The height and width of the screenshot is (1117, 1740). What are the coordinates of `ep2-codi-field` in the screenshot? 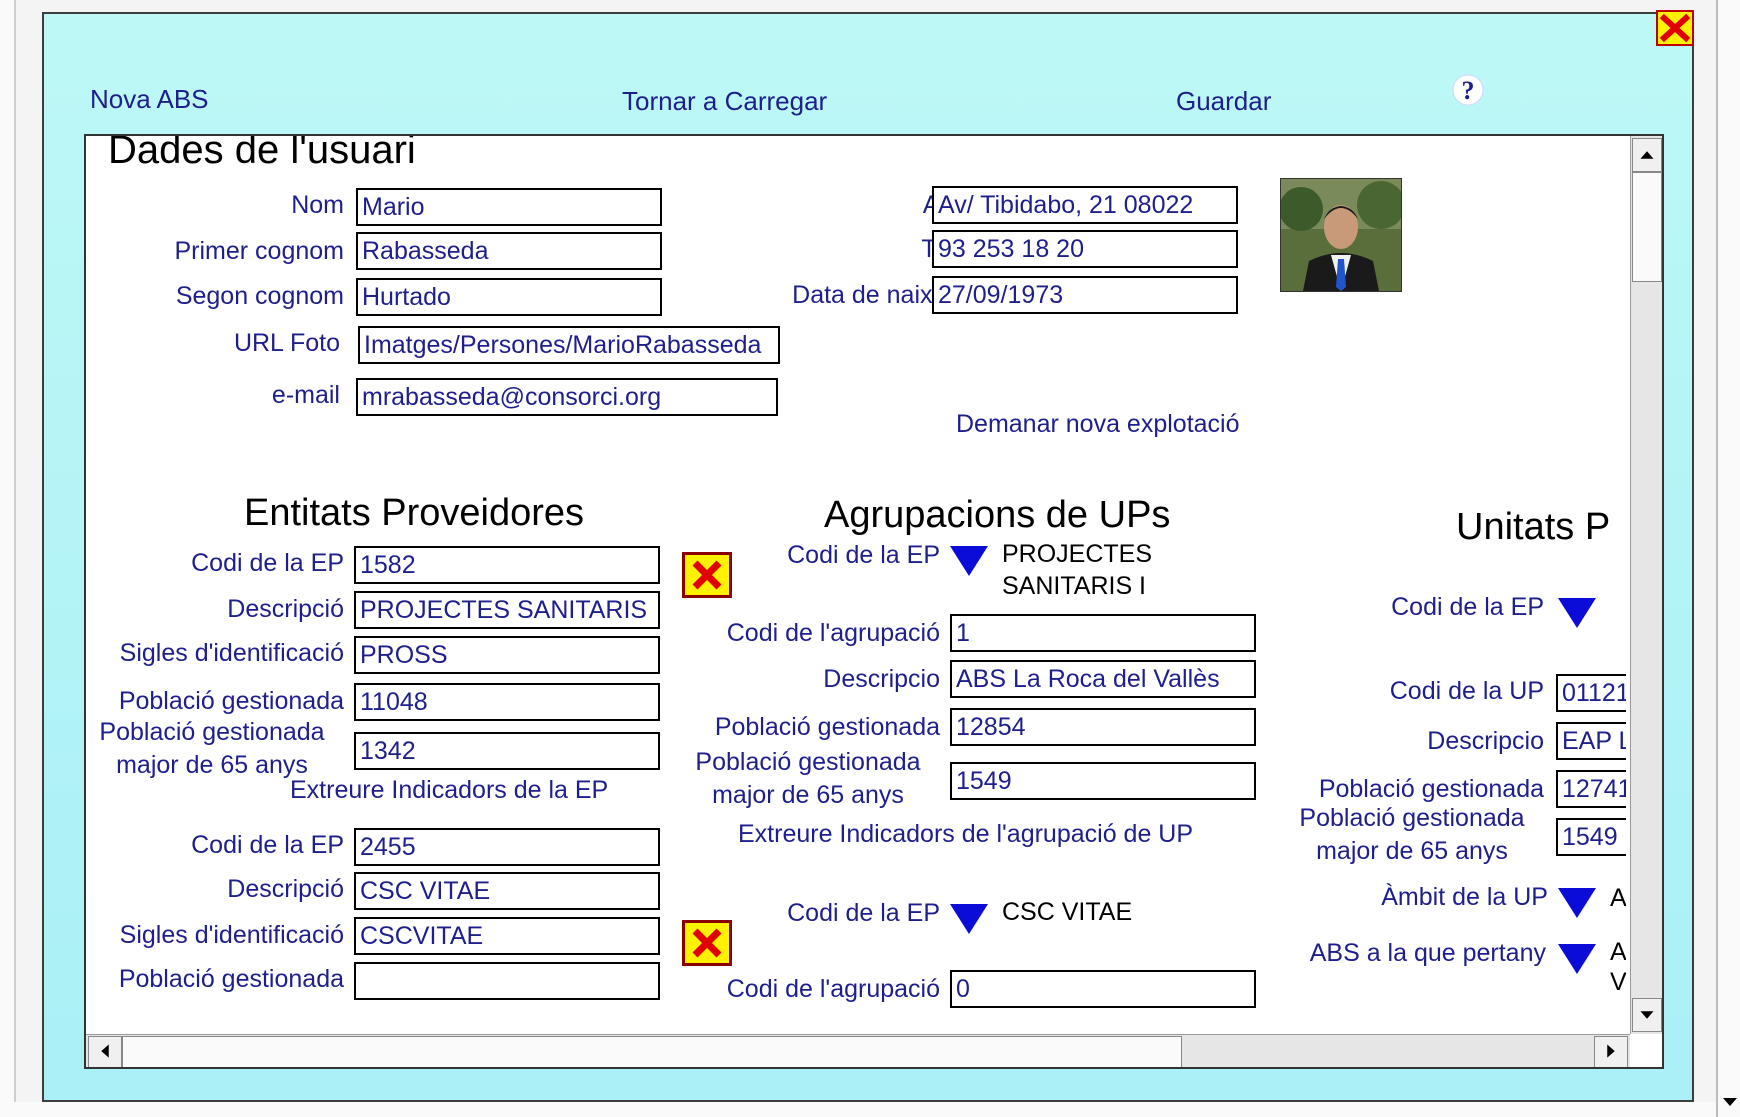 It's located at (507, 847).